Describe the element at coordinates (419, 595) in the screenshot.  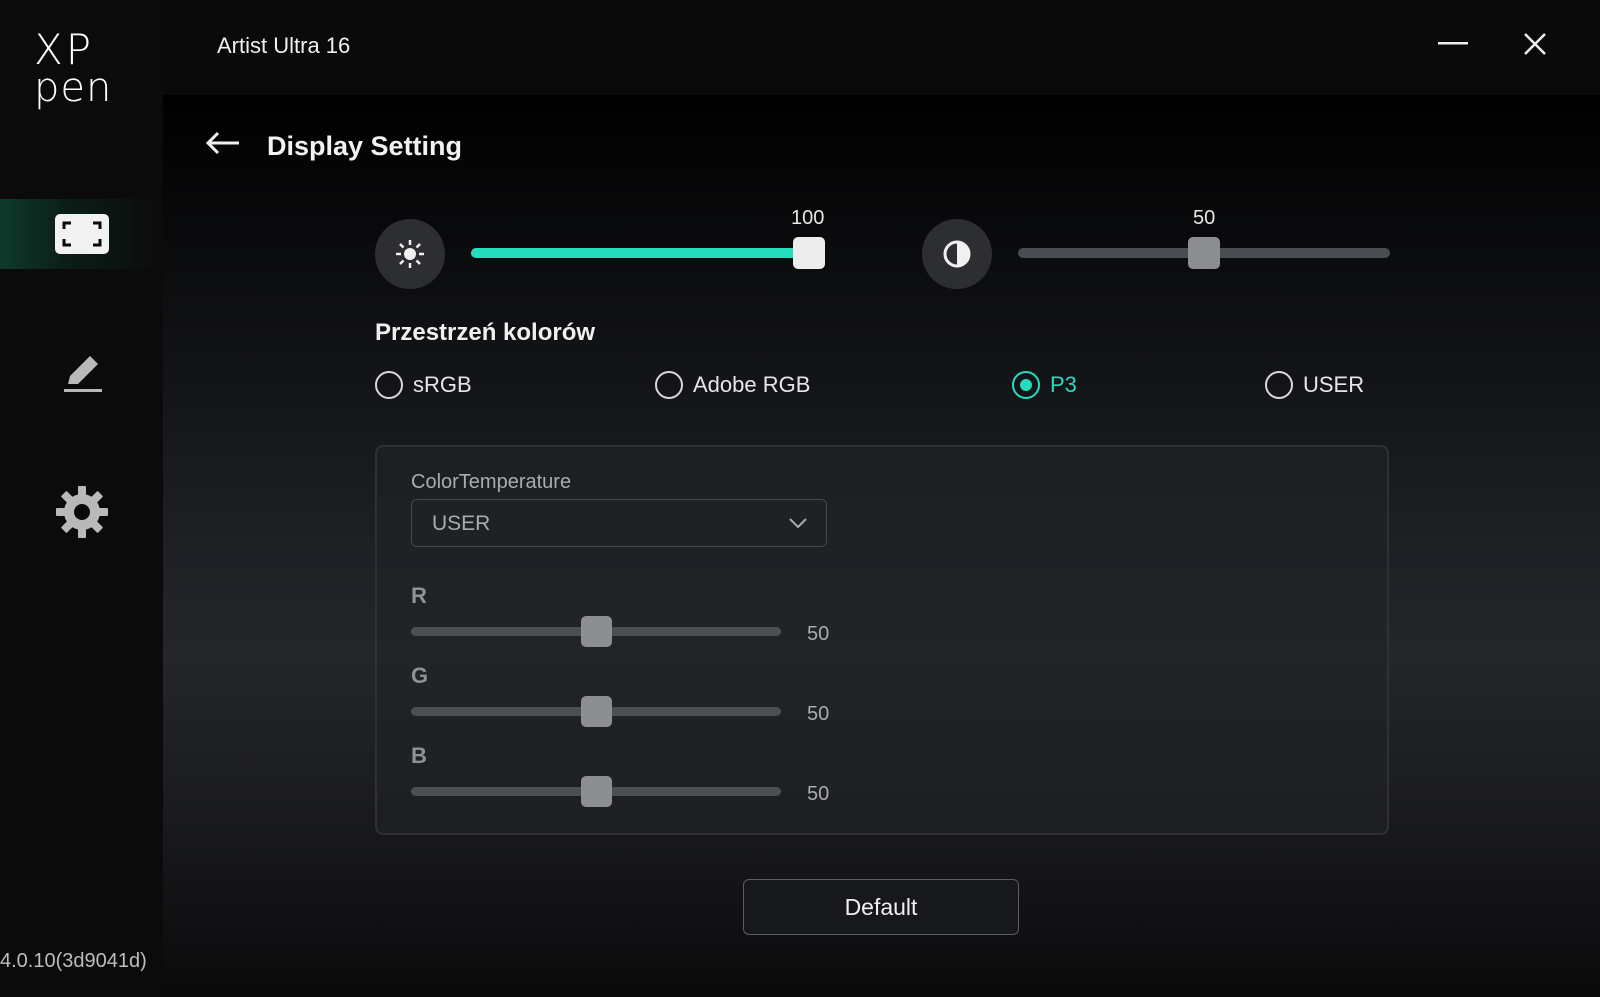
I see `channel-label-r: R` at that location.